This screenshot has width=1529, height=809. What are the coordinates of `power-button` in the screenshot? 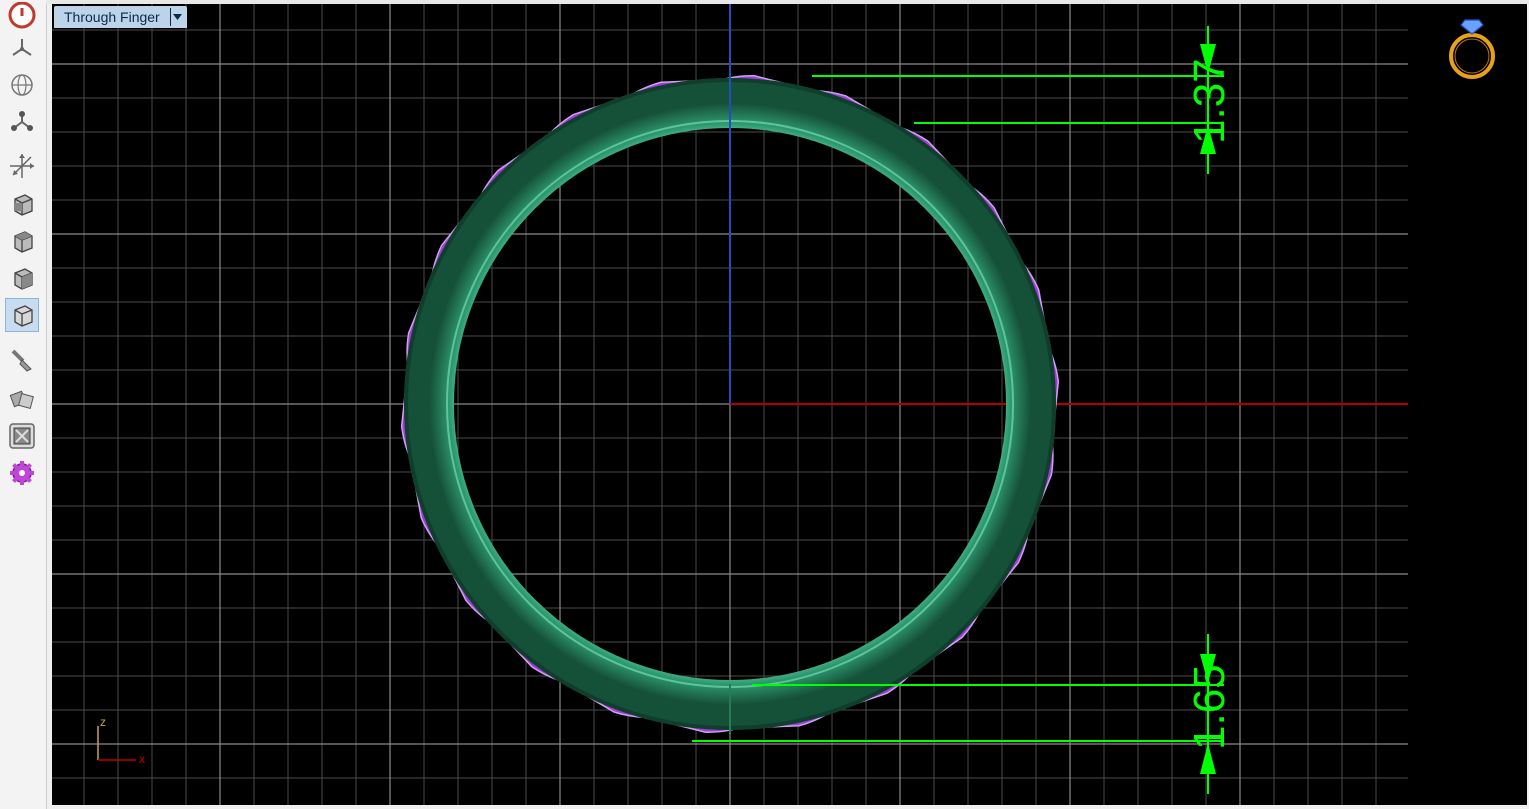 It's located at (22, 17).